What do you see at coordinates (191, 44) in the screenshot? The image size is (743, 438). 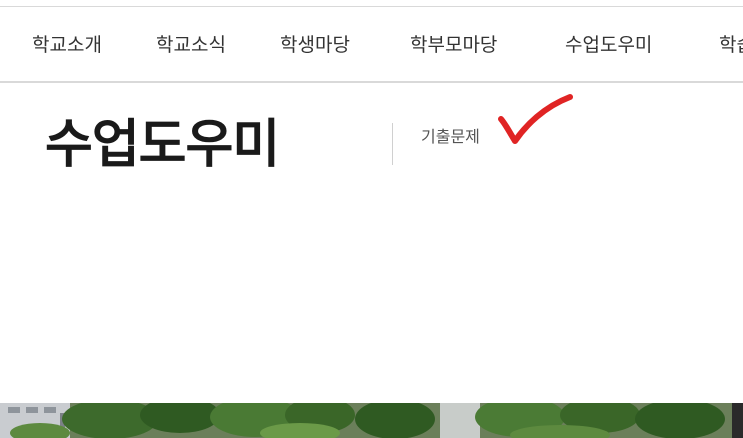 I see `nav-item-school-news: 학교소식` at bounding box center [191, 44].